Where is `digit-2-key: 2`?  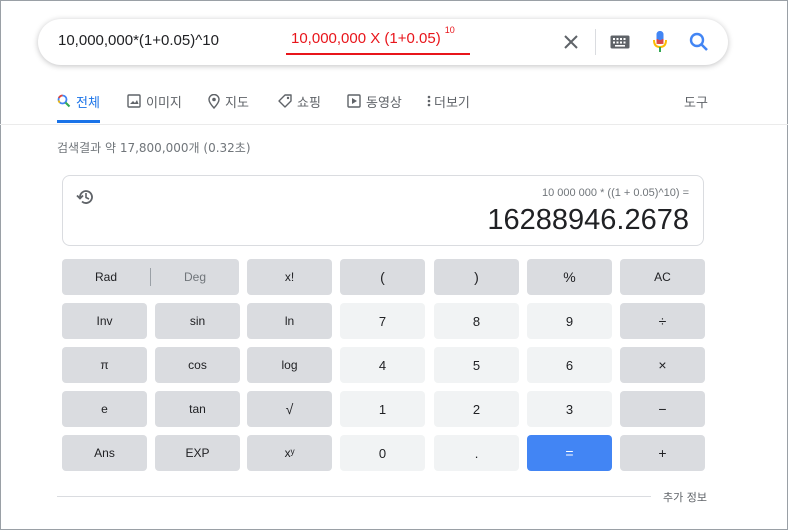 digit-2-key: 2 is located at coordinates (476, 409).